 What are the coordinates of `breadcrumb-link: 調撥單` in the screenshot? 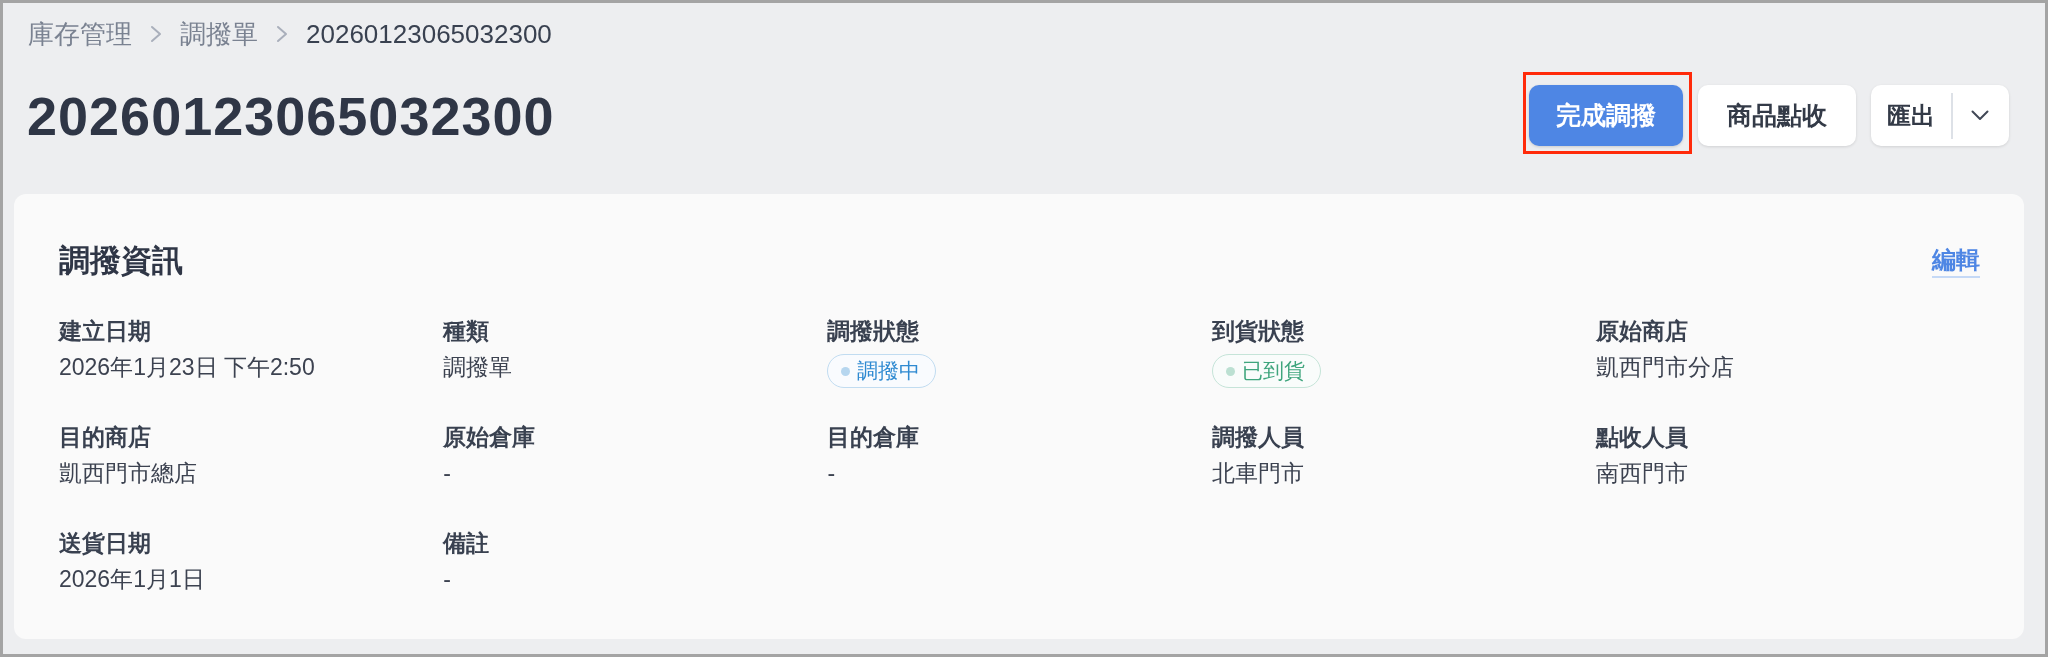 It's located at (219, 34).